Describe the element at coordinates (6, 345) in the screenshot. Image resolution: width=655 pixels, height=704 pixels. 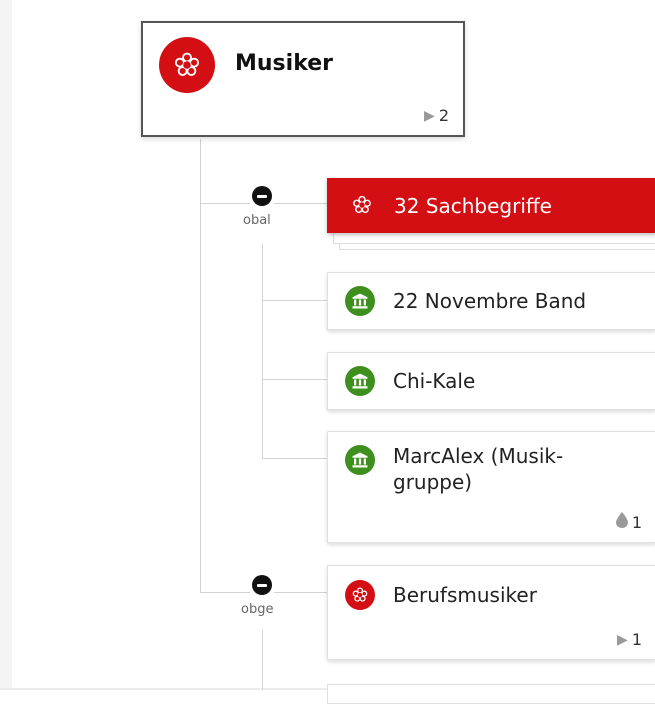
I see `left-panel-edge` at that location.